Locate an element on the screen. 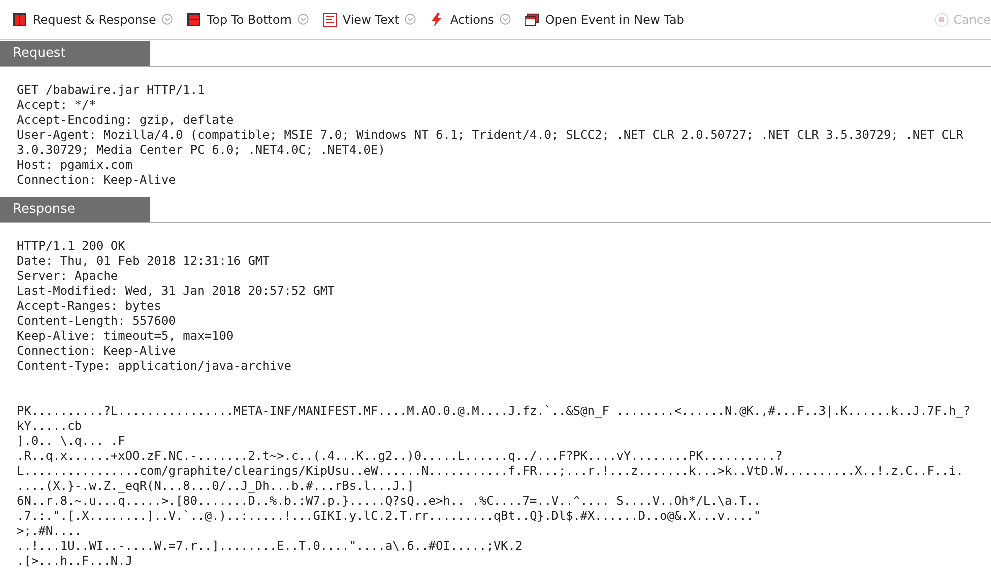 This screenshot has height=576, width=991. content-line: Host: pgamix.com is located at coordinates (75, 165).